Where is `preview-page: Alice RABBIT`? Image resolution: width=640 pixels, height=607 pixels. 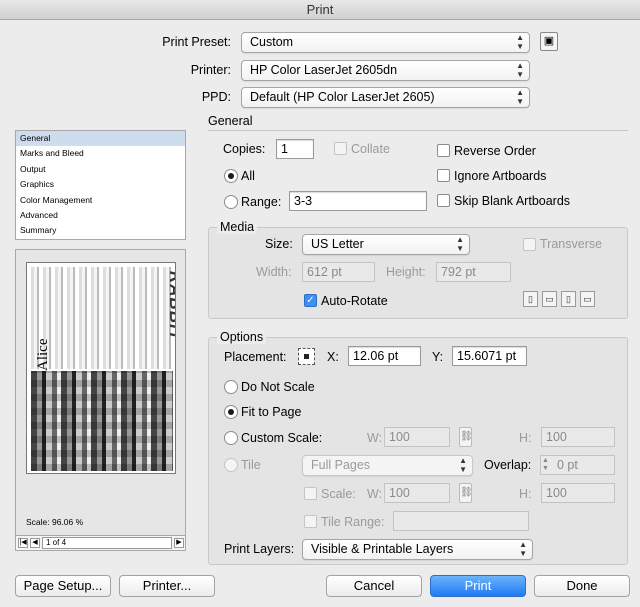 preview-page: Alice RABBIT is located at coordinates (101, 368).